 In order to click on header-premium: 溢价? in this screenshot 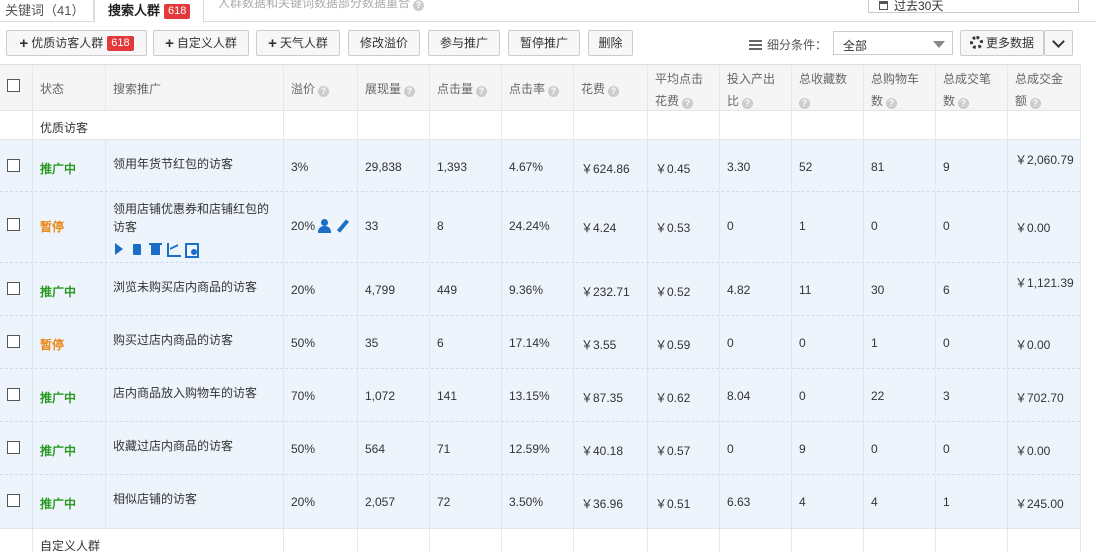, I will do `click(320, 87)`.